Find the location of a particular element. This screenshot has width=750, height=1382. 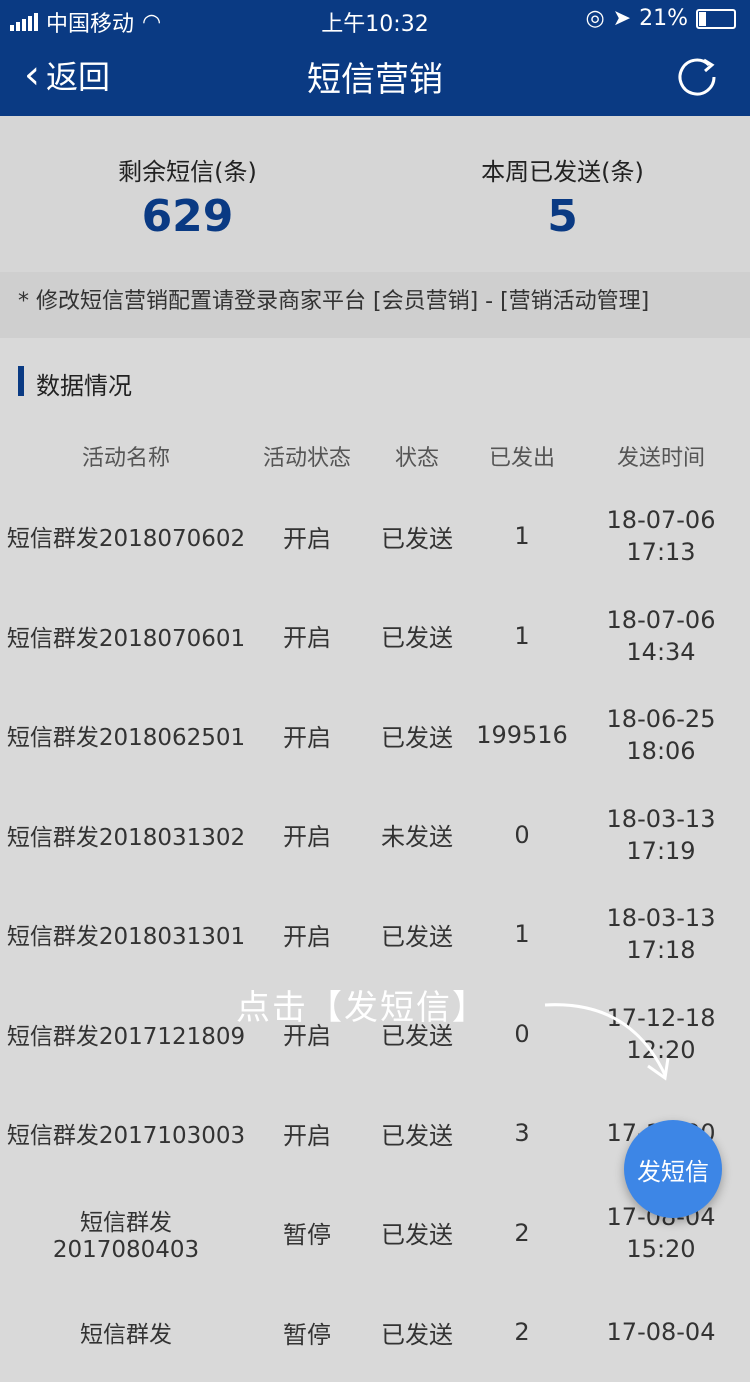

status-bar: 中国移动 ◠ 上午10:32 ◎ ➤ 21% is located at coordinates (375, 19).